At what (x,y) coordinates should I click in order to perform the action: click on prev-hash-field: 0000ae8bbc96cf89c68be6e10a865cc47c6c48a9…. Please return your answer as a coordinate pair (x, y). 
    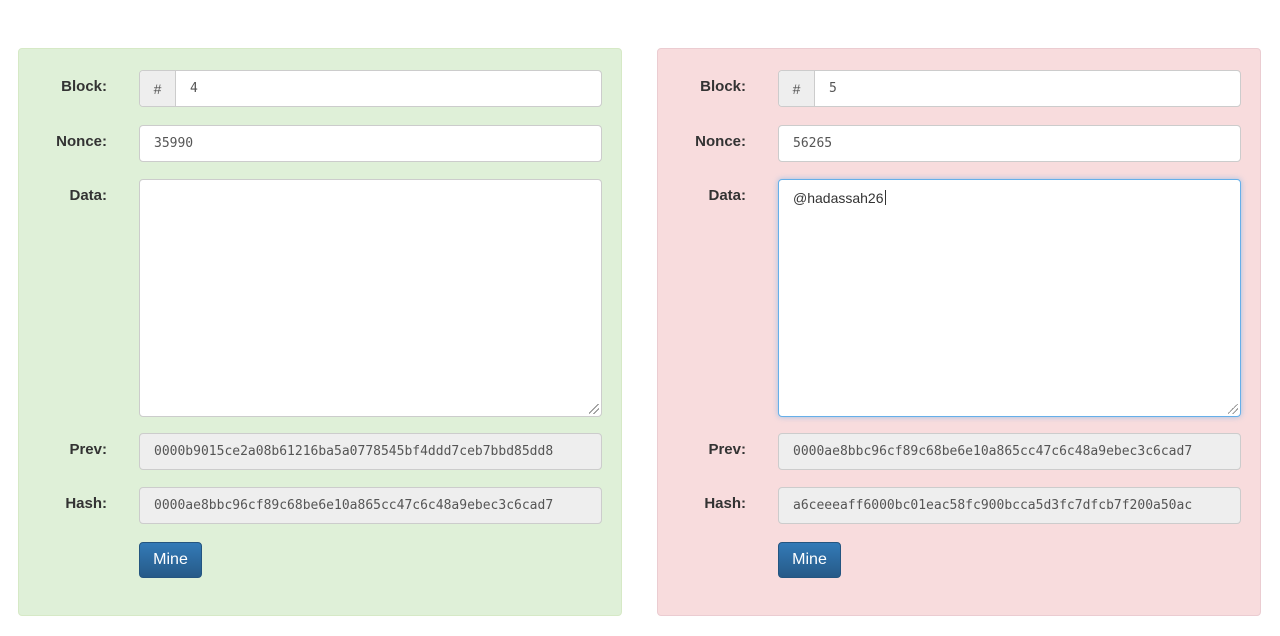
    Looking at the image, I should click on (1009, 451).